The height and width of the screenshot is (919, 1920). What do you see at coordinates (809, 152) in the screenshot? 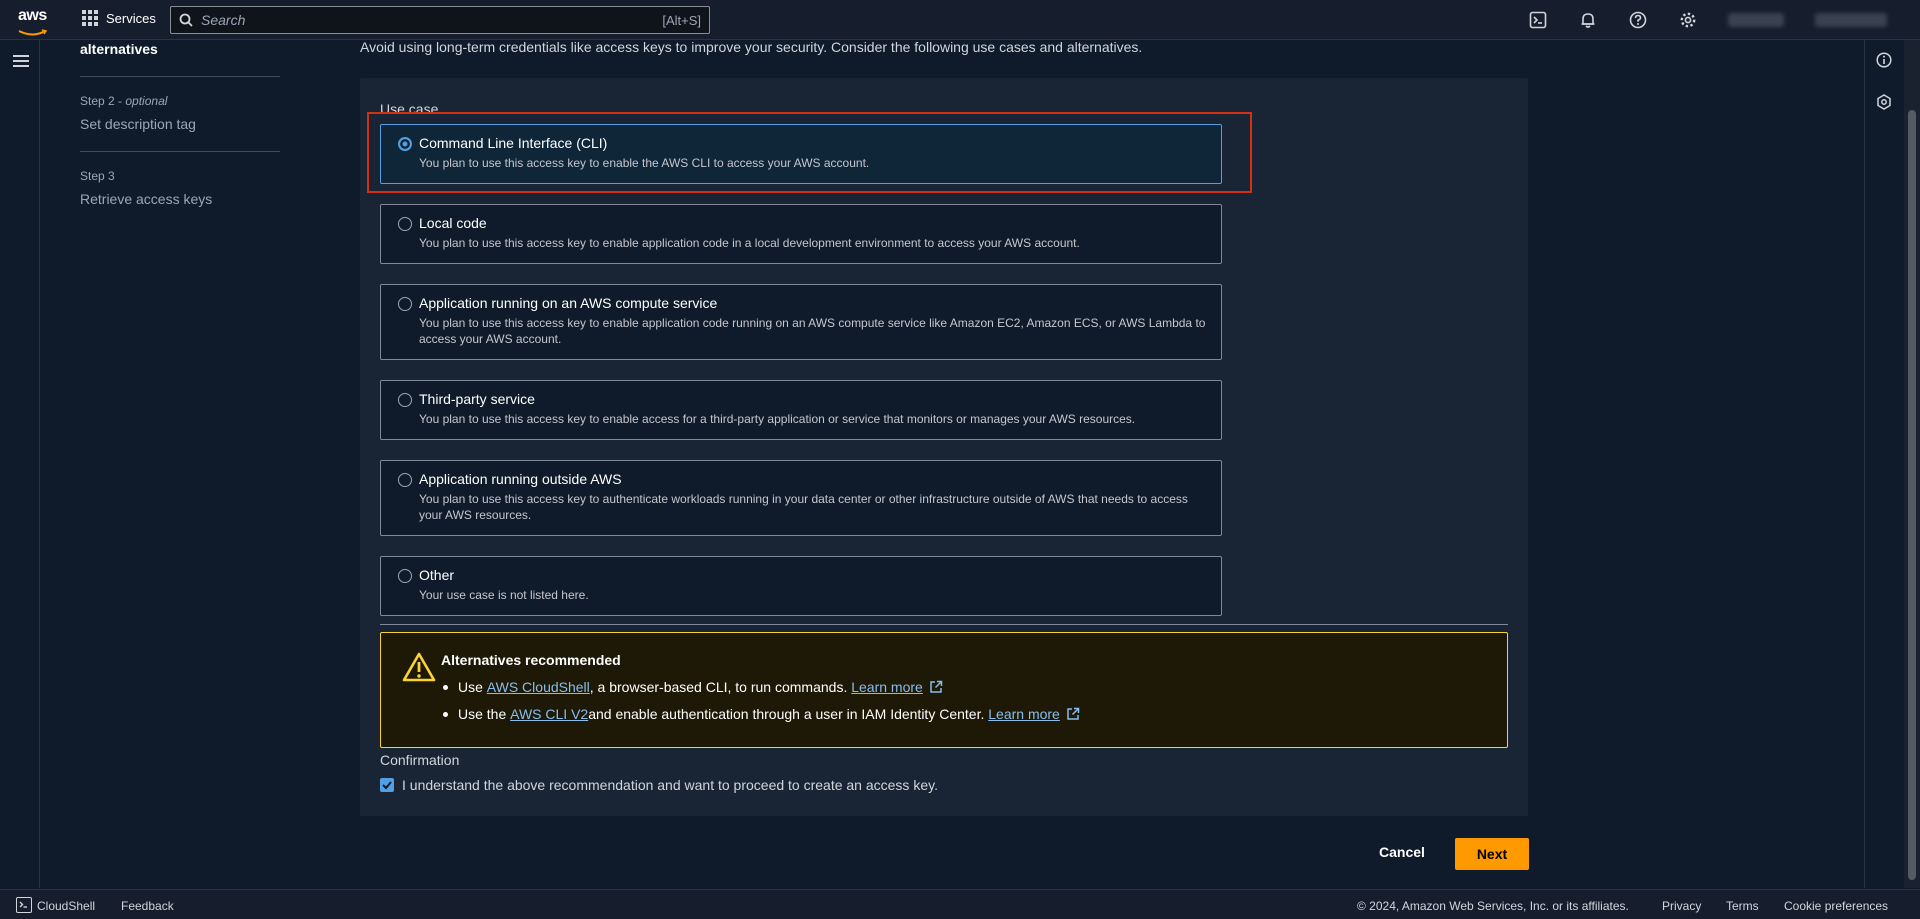
I see `selection-highlight` at bounding box center [809, 152].